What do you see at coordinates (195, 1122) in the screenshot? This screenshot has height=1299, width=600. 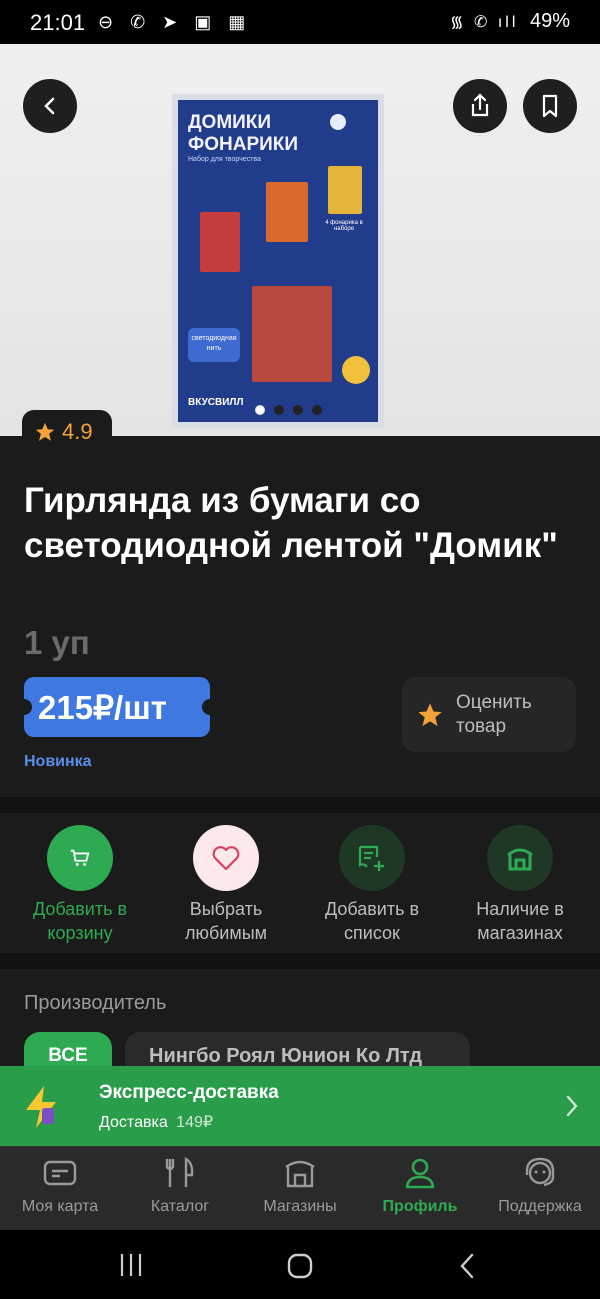 I see `delivery-price: 149₽` at bounding box center [195, 1122].